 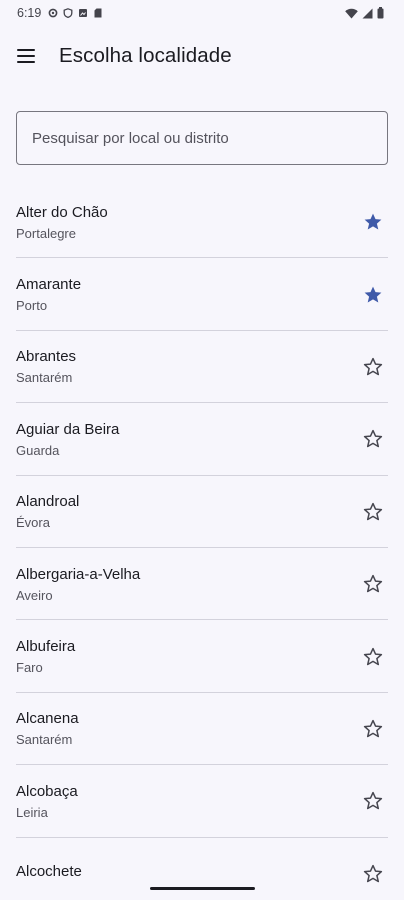 I want to click on location-name: Alter do Chão, so click(x=62, y=212).